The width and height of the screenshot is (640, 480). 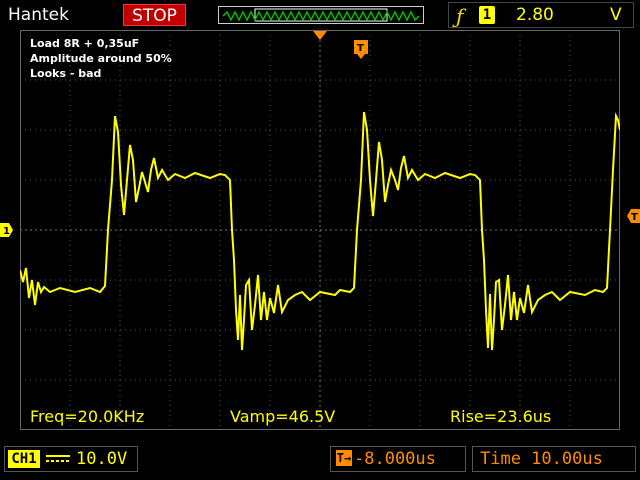 What do you see at coordinates (344, 458) in the screenshot?
I see `trigger-arrow-icon: T→` at bounding box center [344, 458].